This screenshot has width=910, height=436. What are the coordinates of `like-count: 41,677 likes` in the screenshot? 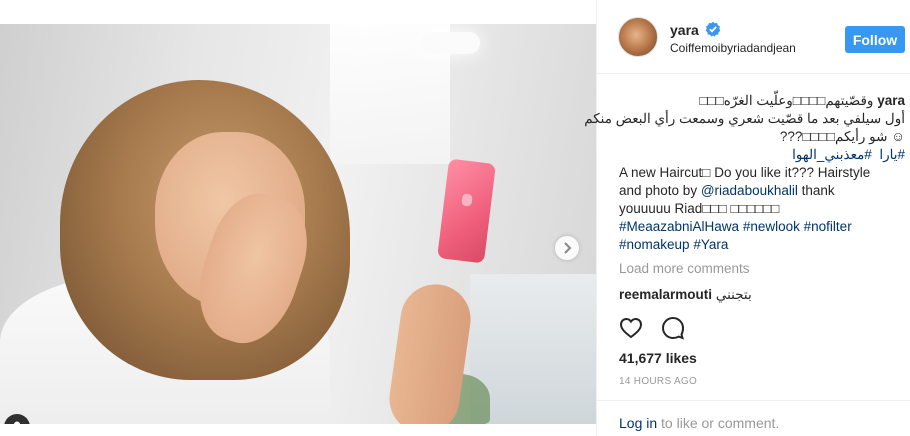 It's located at (658, 358).